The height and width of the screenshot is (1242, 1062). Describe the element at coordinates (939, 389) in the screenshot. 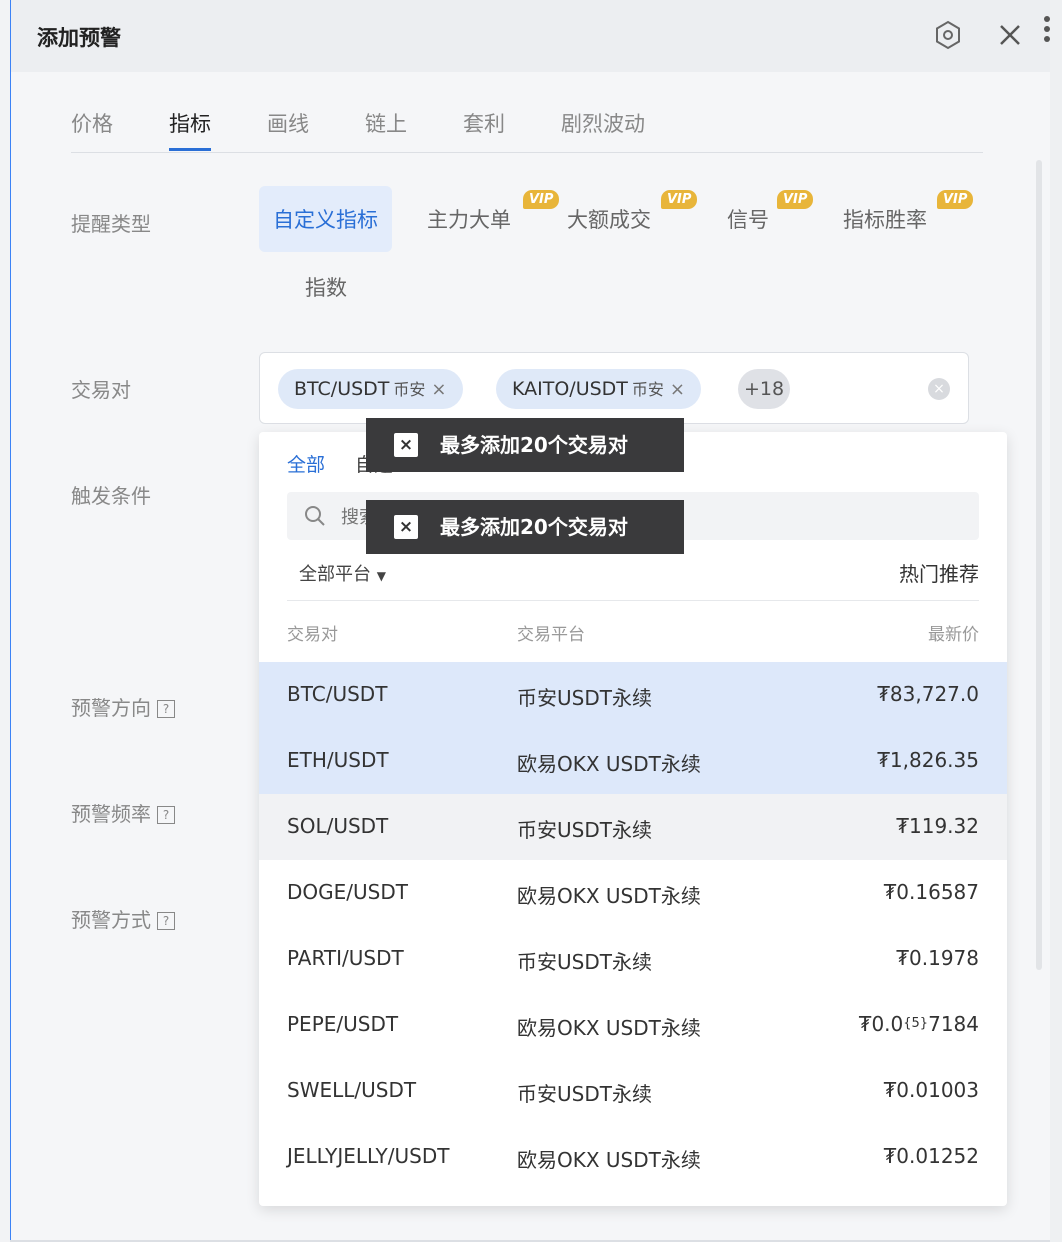

I see `clear-icon: ×` at that location.